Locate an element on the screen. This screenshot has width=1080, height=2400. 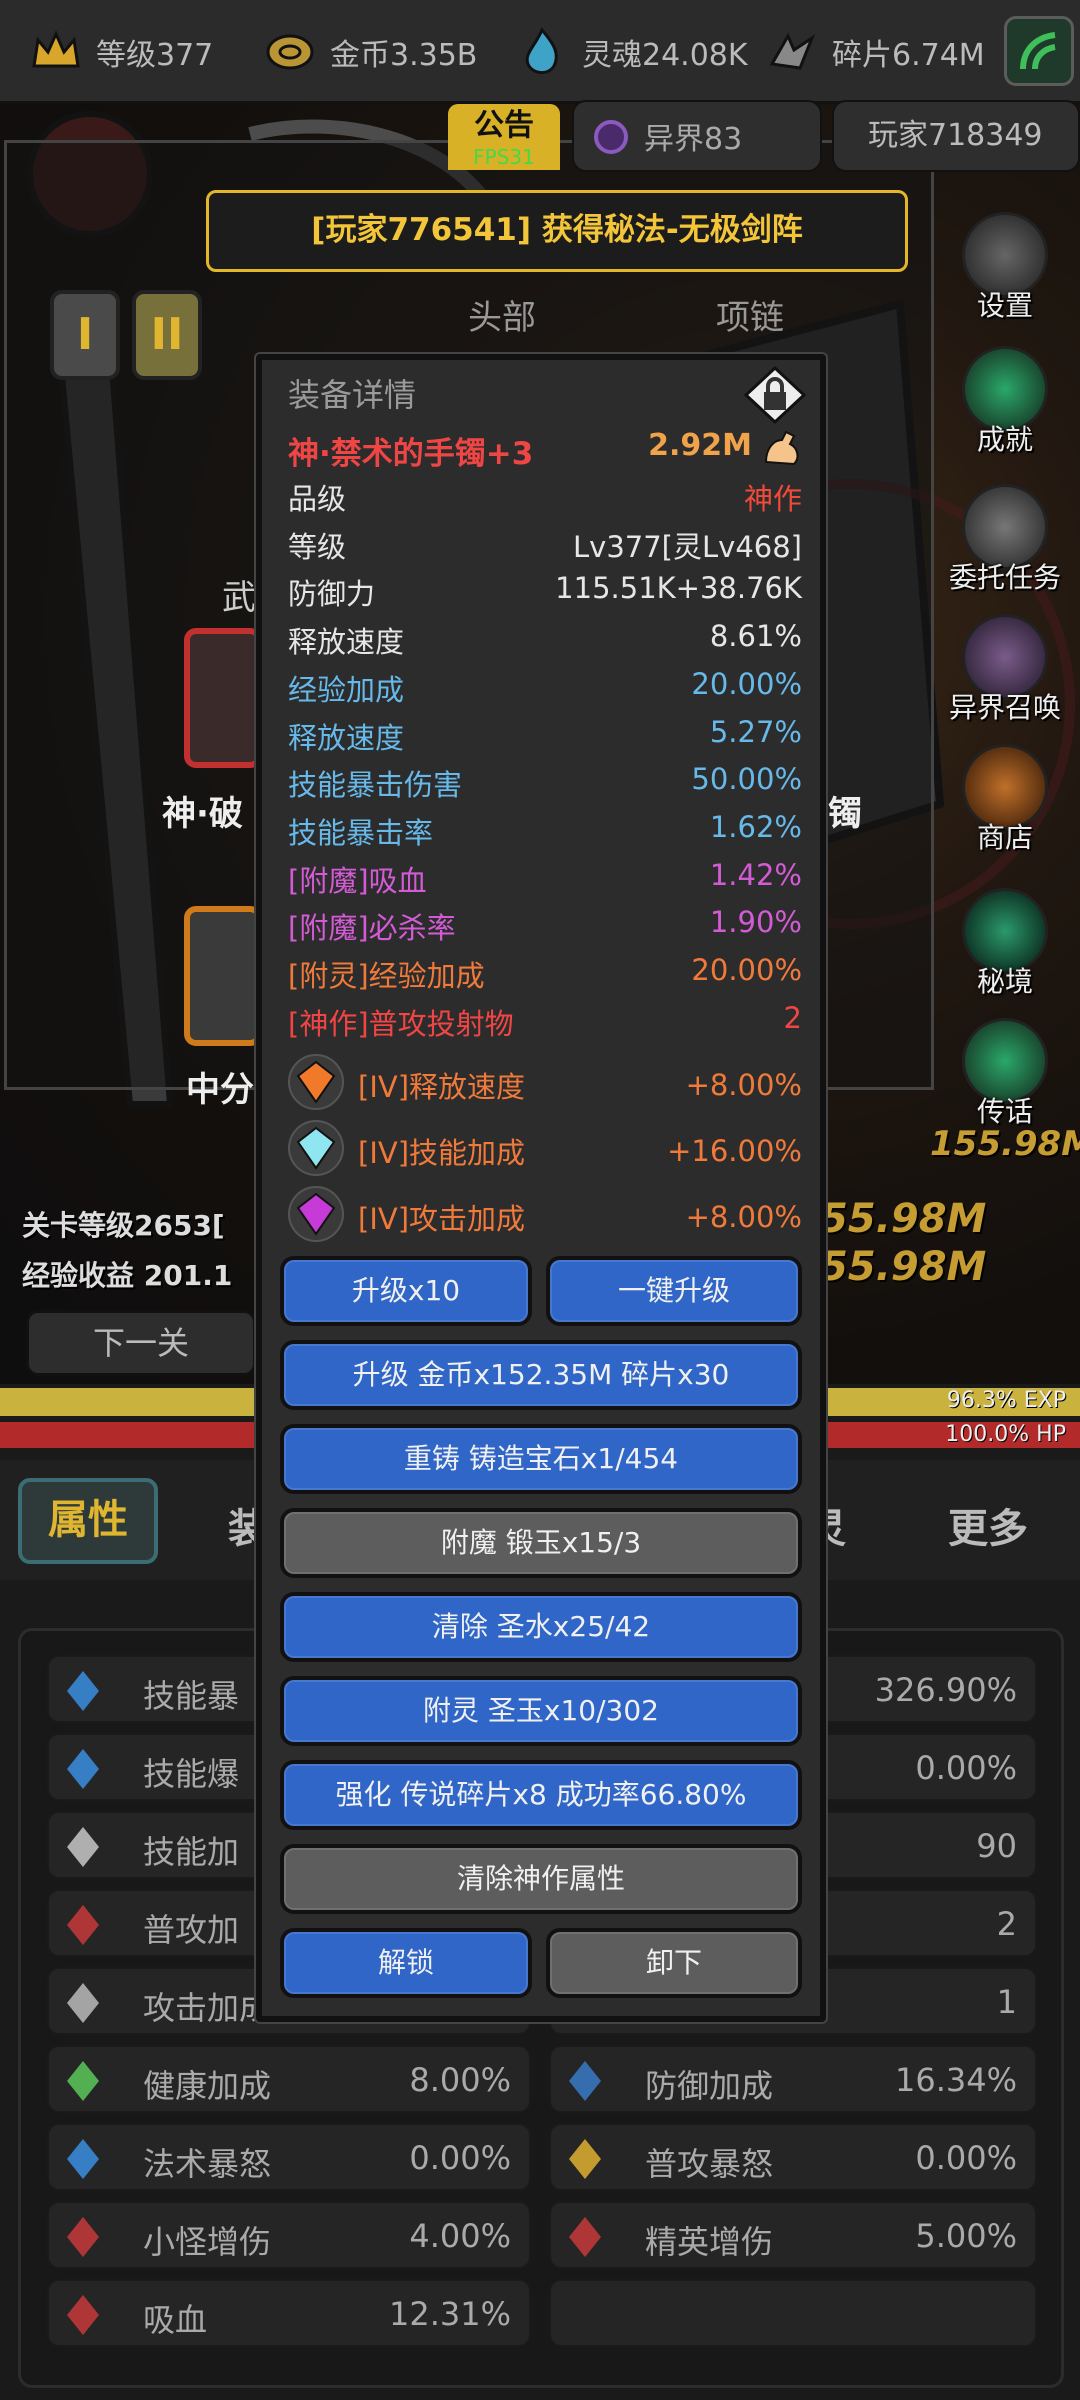
stat-row: 等级 Lv377[灵Lv468] is located at coordinates (548, 547).